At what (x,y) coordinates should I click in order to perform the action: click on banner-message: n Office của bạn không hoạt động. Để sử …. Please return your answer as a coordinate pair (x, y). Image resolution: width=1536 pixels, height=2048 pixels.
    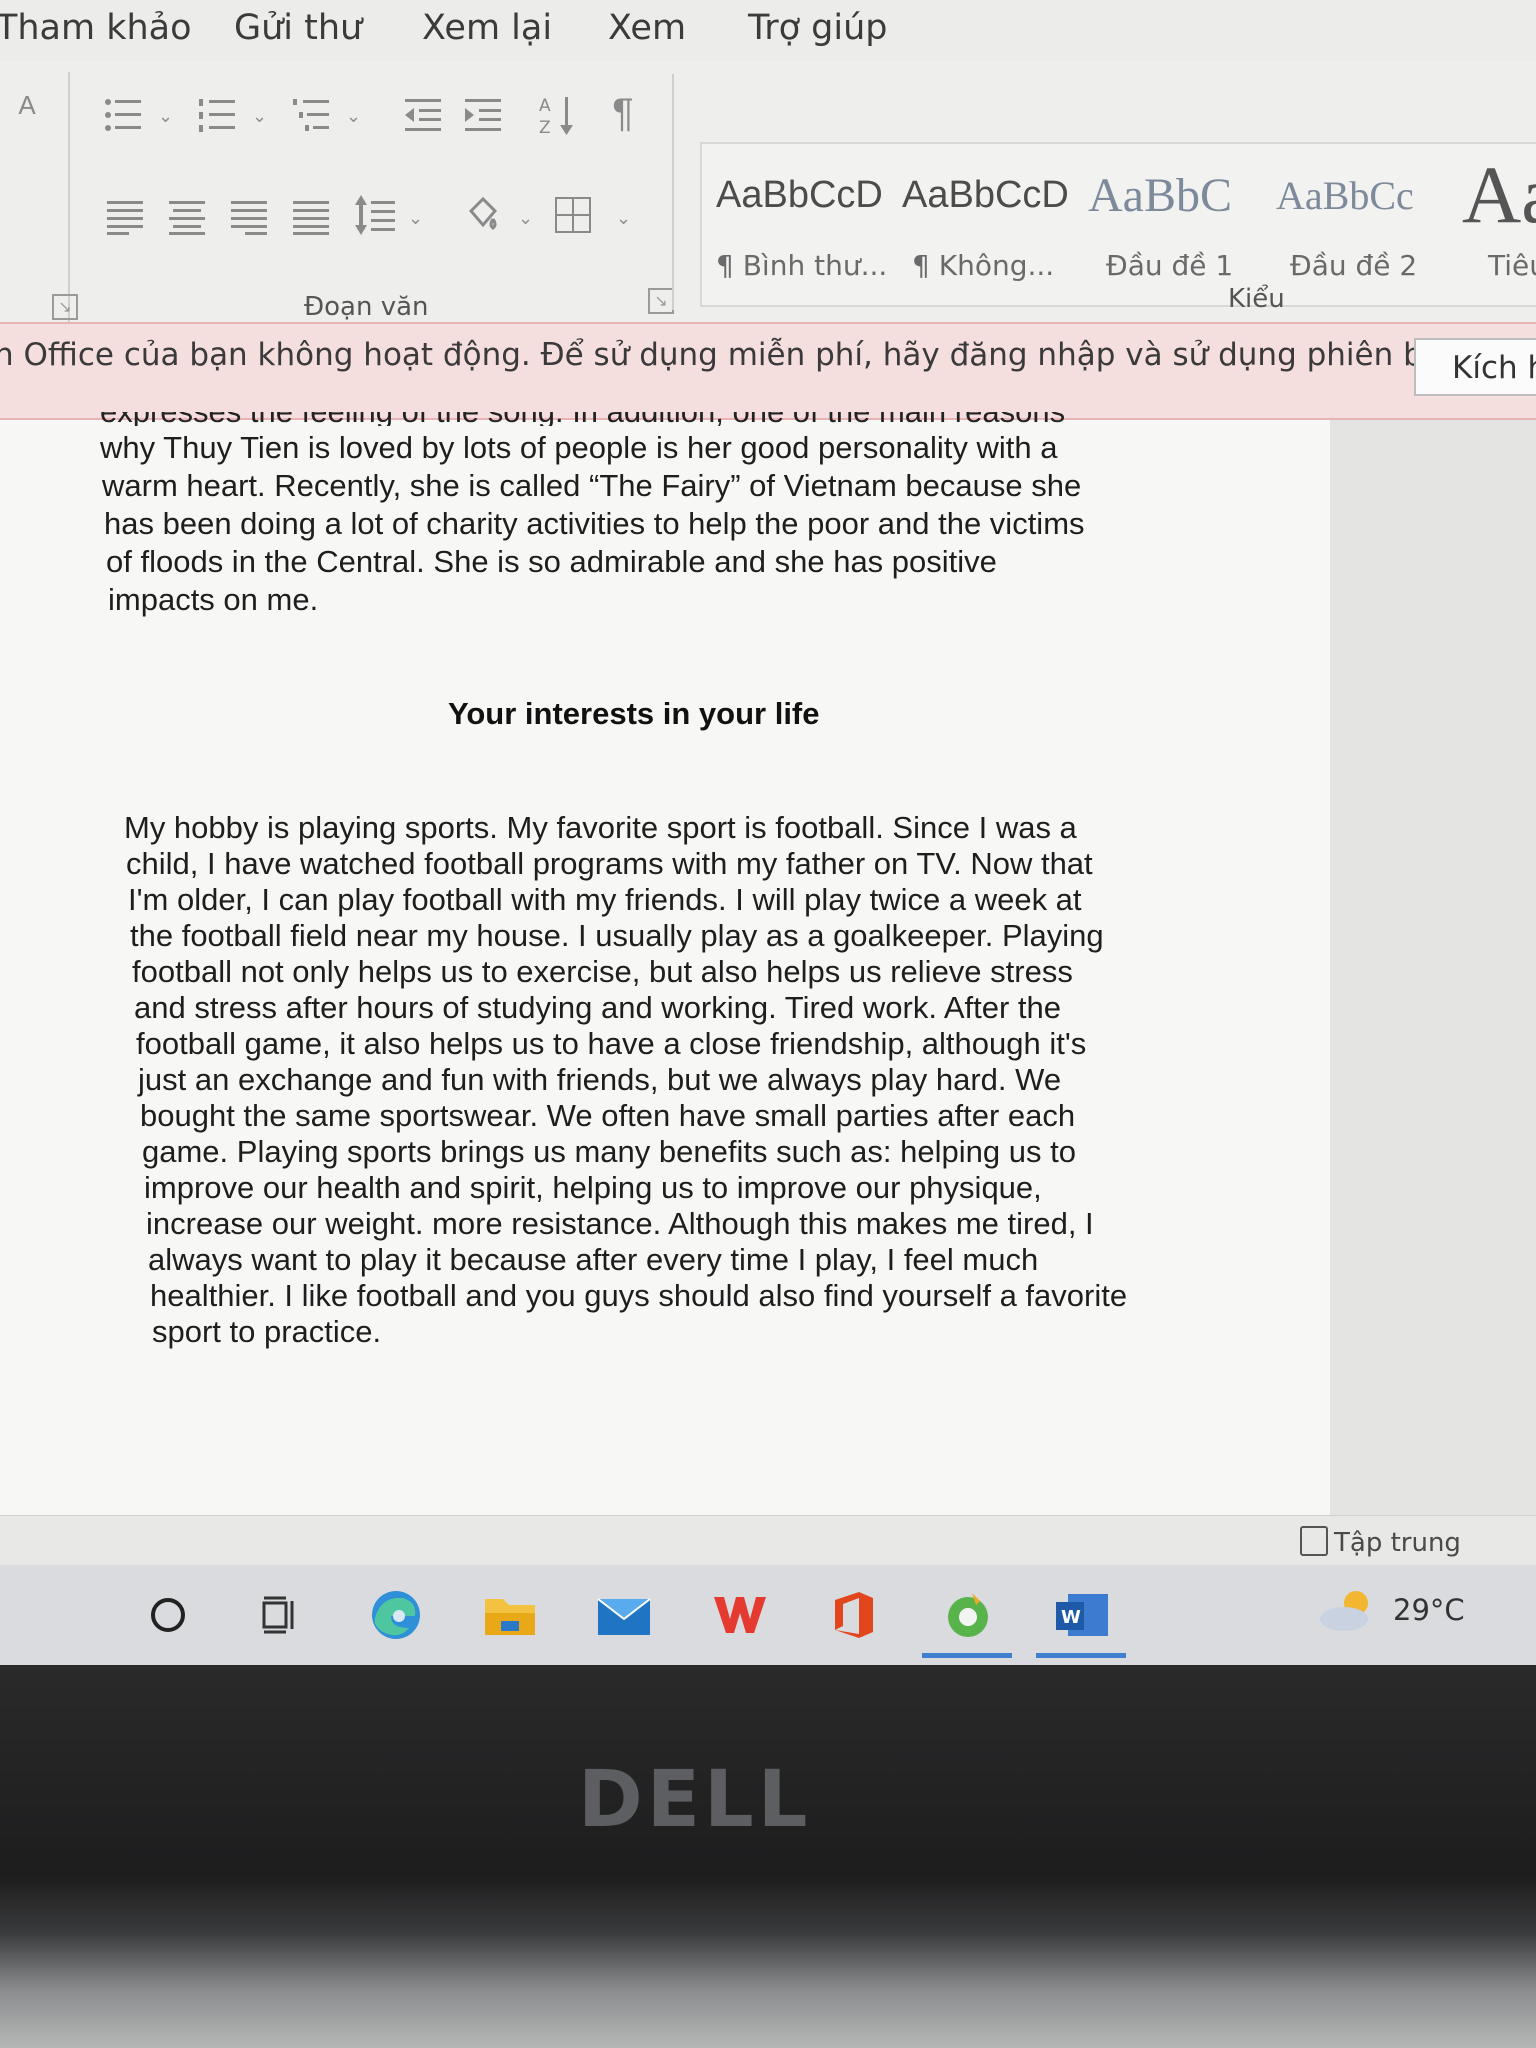
    Looking at the image, I should click on (767, 355).